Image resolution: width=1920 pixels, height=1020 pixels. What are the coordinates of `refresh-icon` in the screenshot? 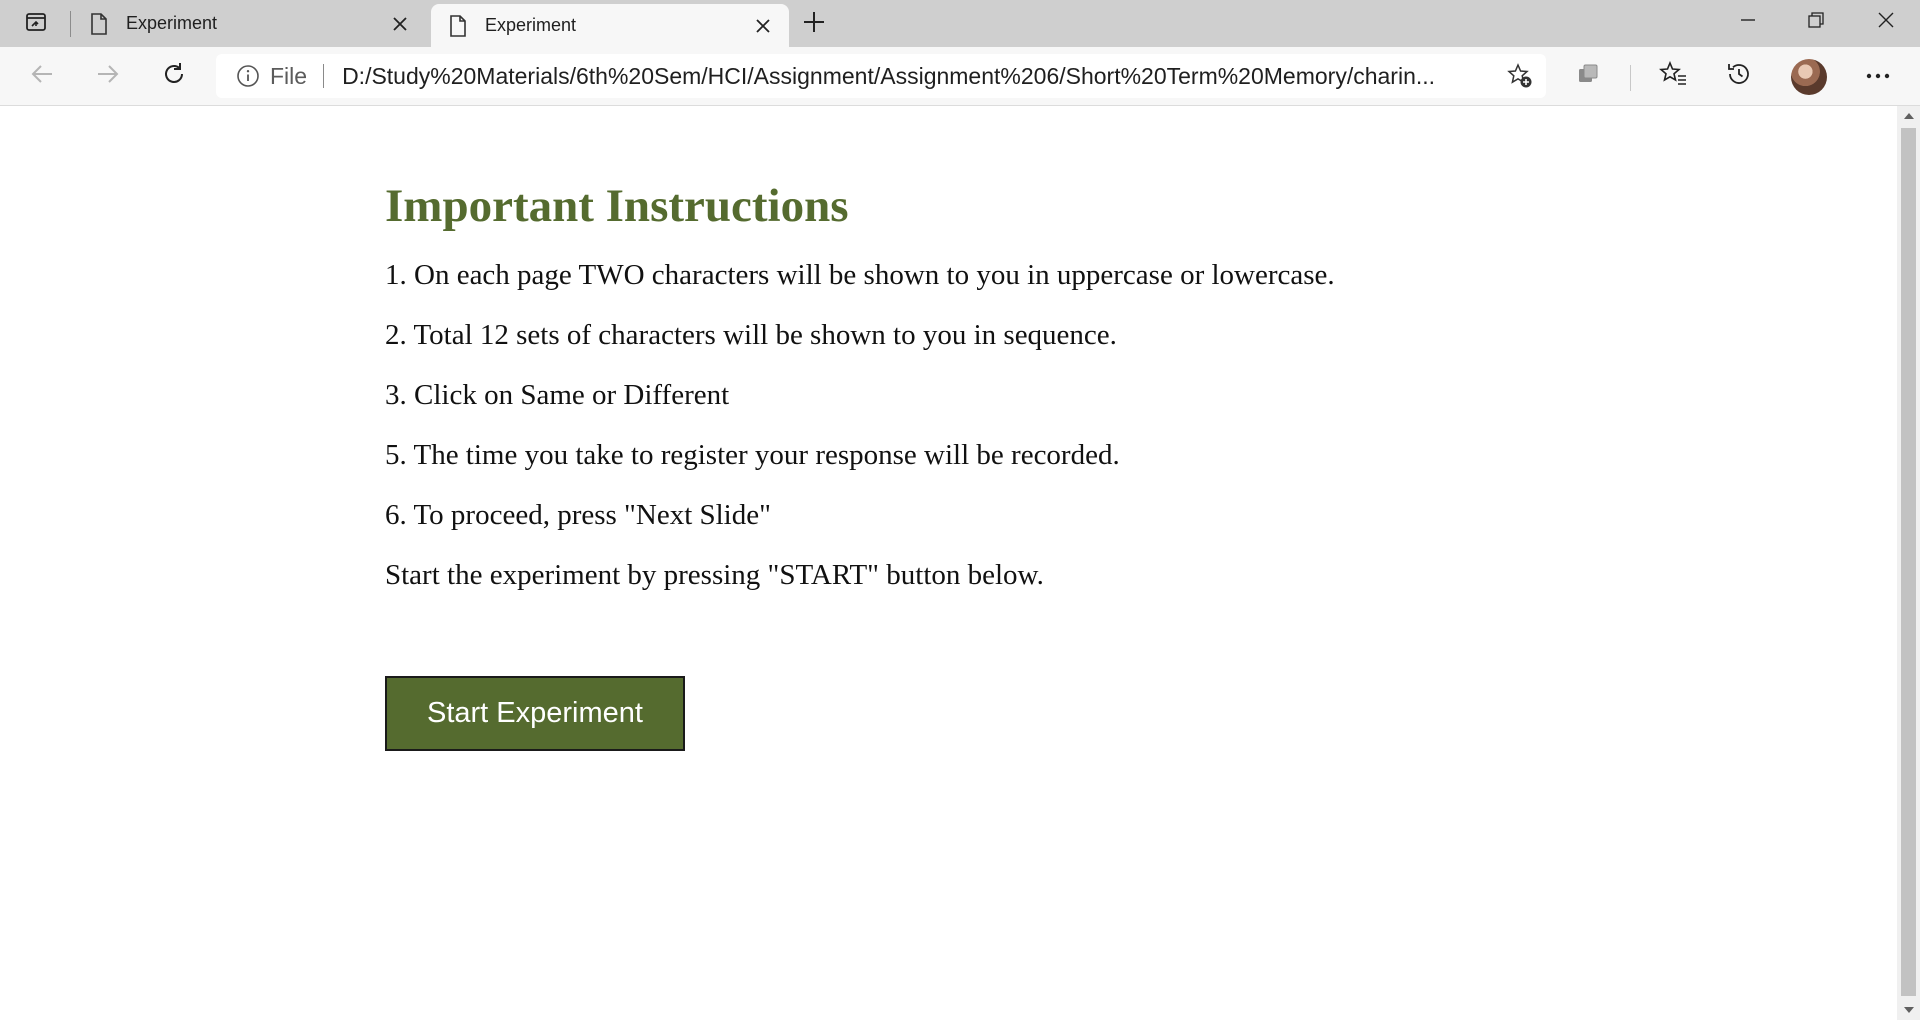 It's located at (174, 76).